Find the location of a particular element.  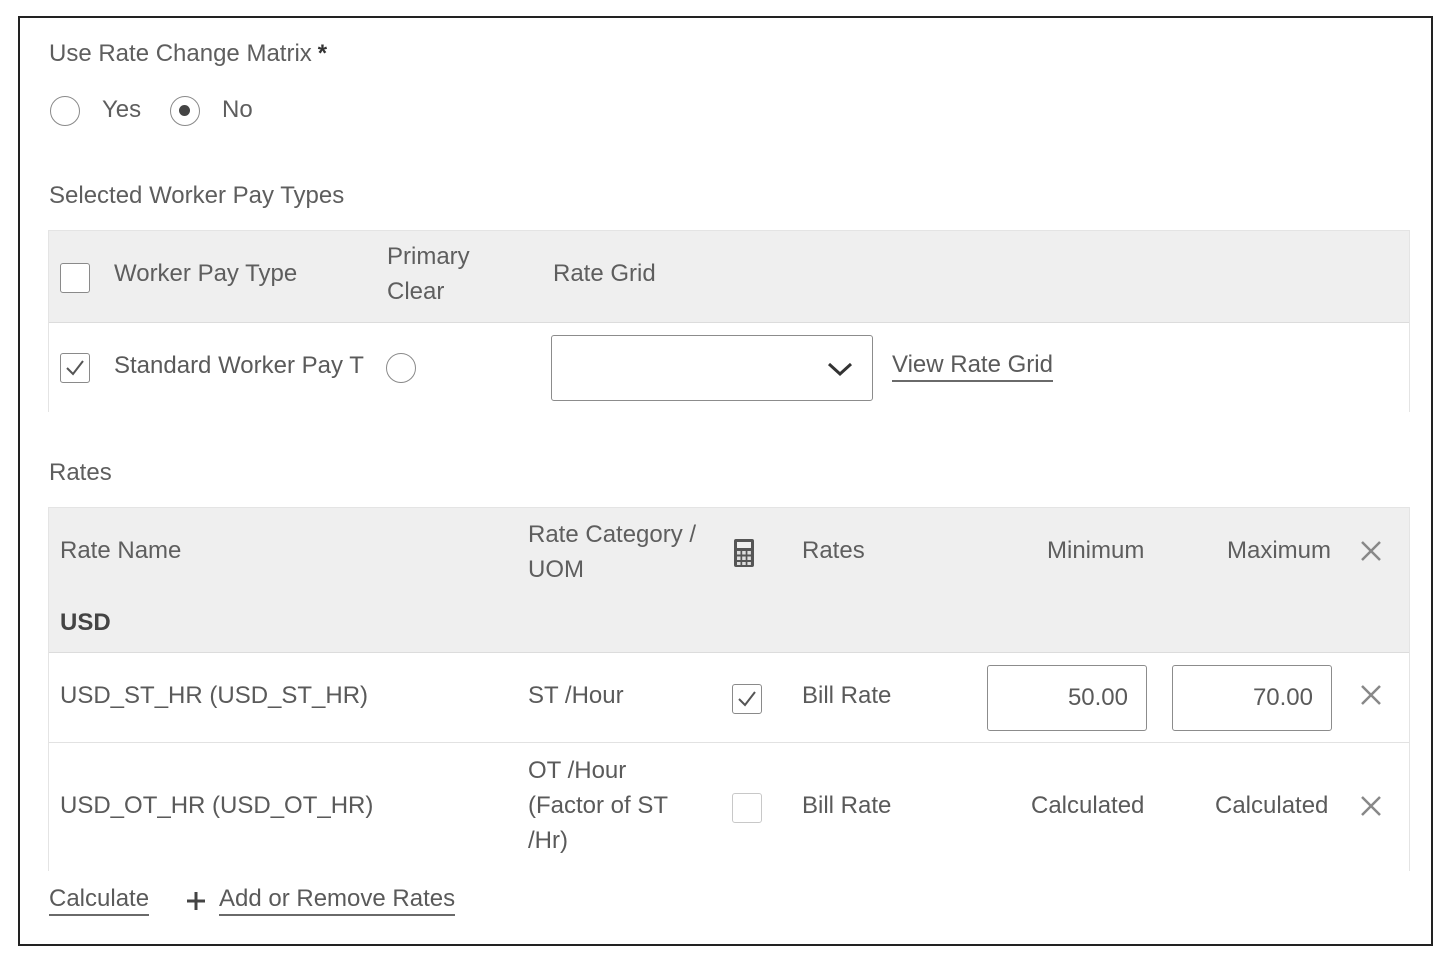

col-minimum: Minimum is located at coordinates (1096, 550).